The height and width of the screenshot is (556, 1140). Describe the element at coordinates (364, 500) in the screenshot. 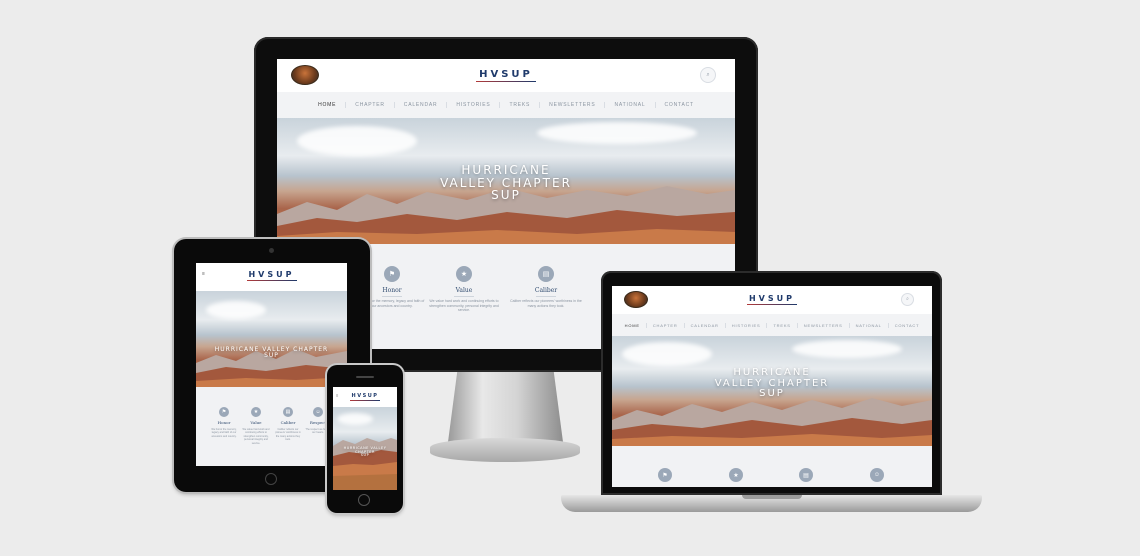

I see `phone-home-button` at that location.